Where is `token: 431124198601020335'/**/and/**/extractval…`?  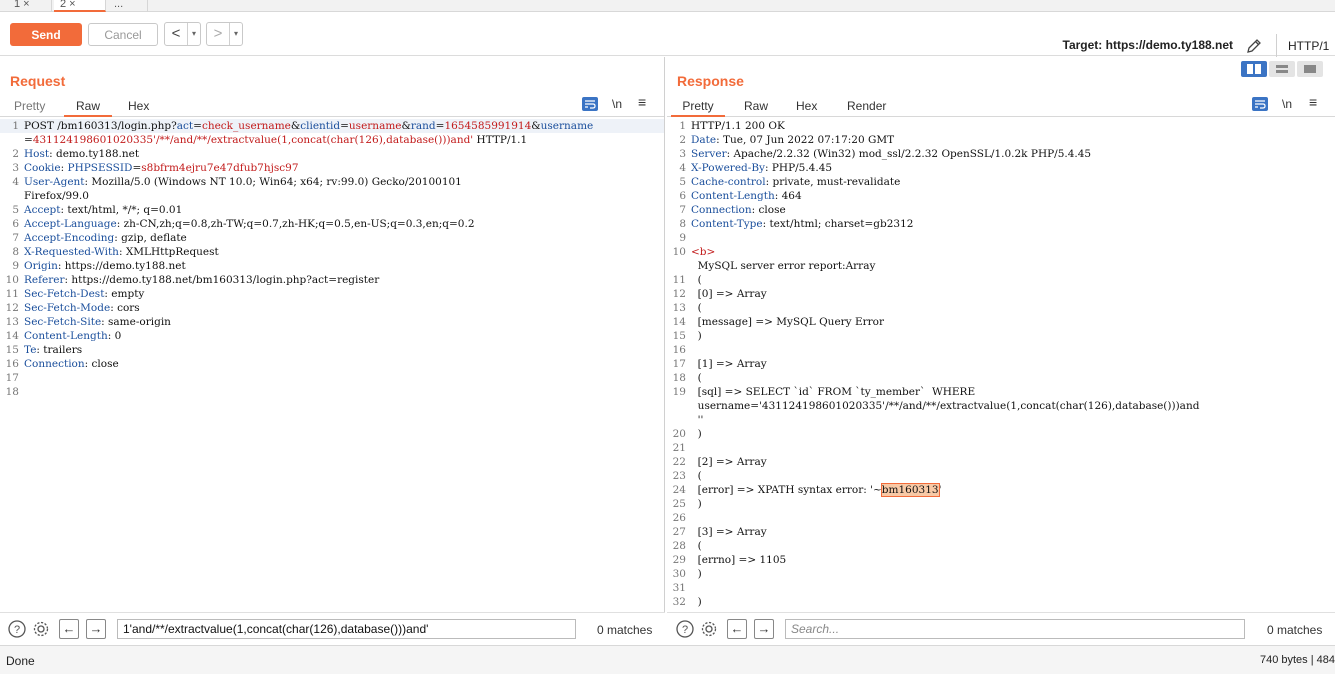 token: 431124198601020335'/**/and/**/extractval… is located at coordinates (253, 140).